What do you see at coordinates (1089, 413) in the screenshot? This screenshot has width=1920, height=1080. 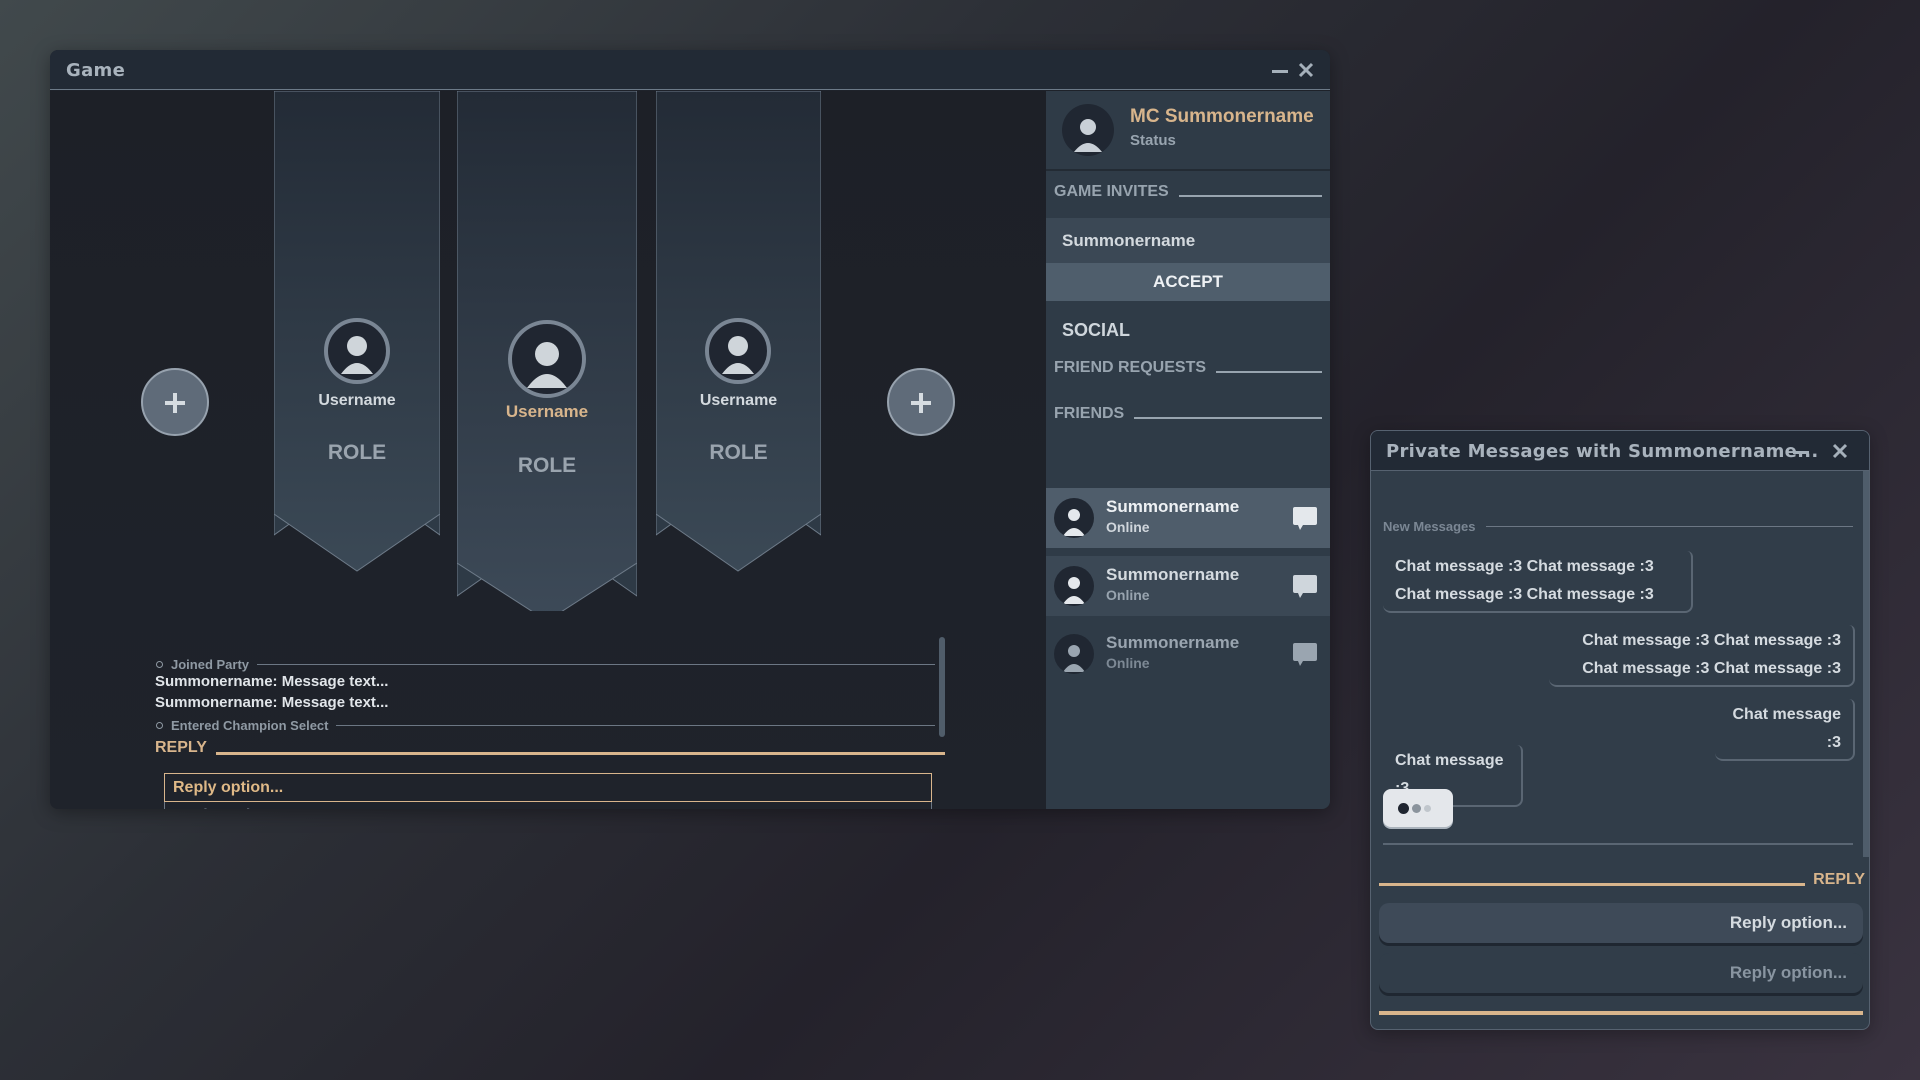 I see `section-label: FRIENDS` at bounding box center [1089, 413].